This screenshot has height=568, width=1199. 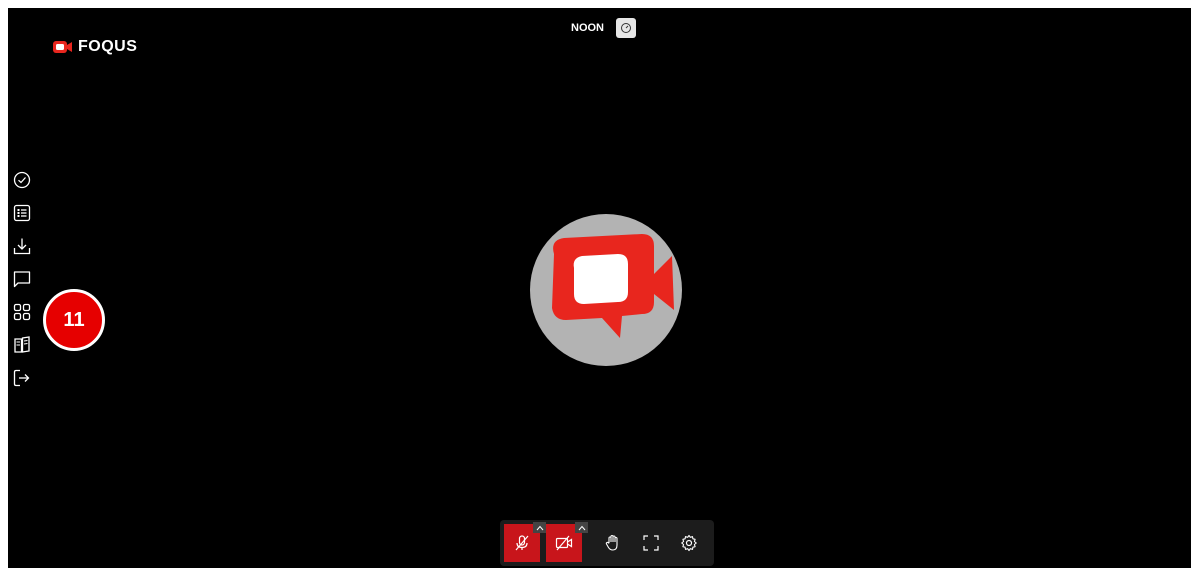 I want to click on mic-toggle-button, so click(x=525, y=542).